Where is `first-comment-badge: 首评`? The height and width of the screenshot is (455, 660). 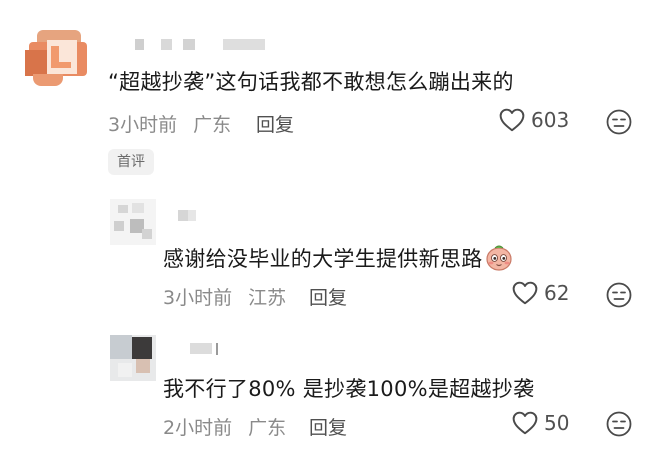 first-comment-badge: 首评 is located at coordinates (131, 162).